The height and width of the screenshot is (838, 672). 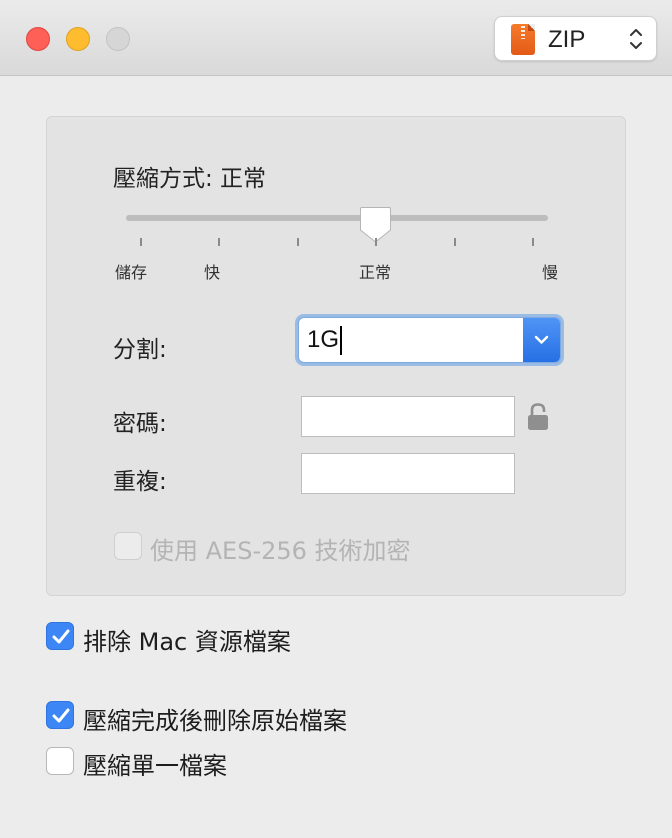 What do you see at coordinates (215, 721) in the screenshot?
I see `delete-after-compress-label: 壓縮完成後刪除原始檔案` at bounding box center [215, 721].